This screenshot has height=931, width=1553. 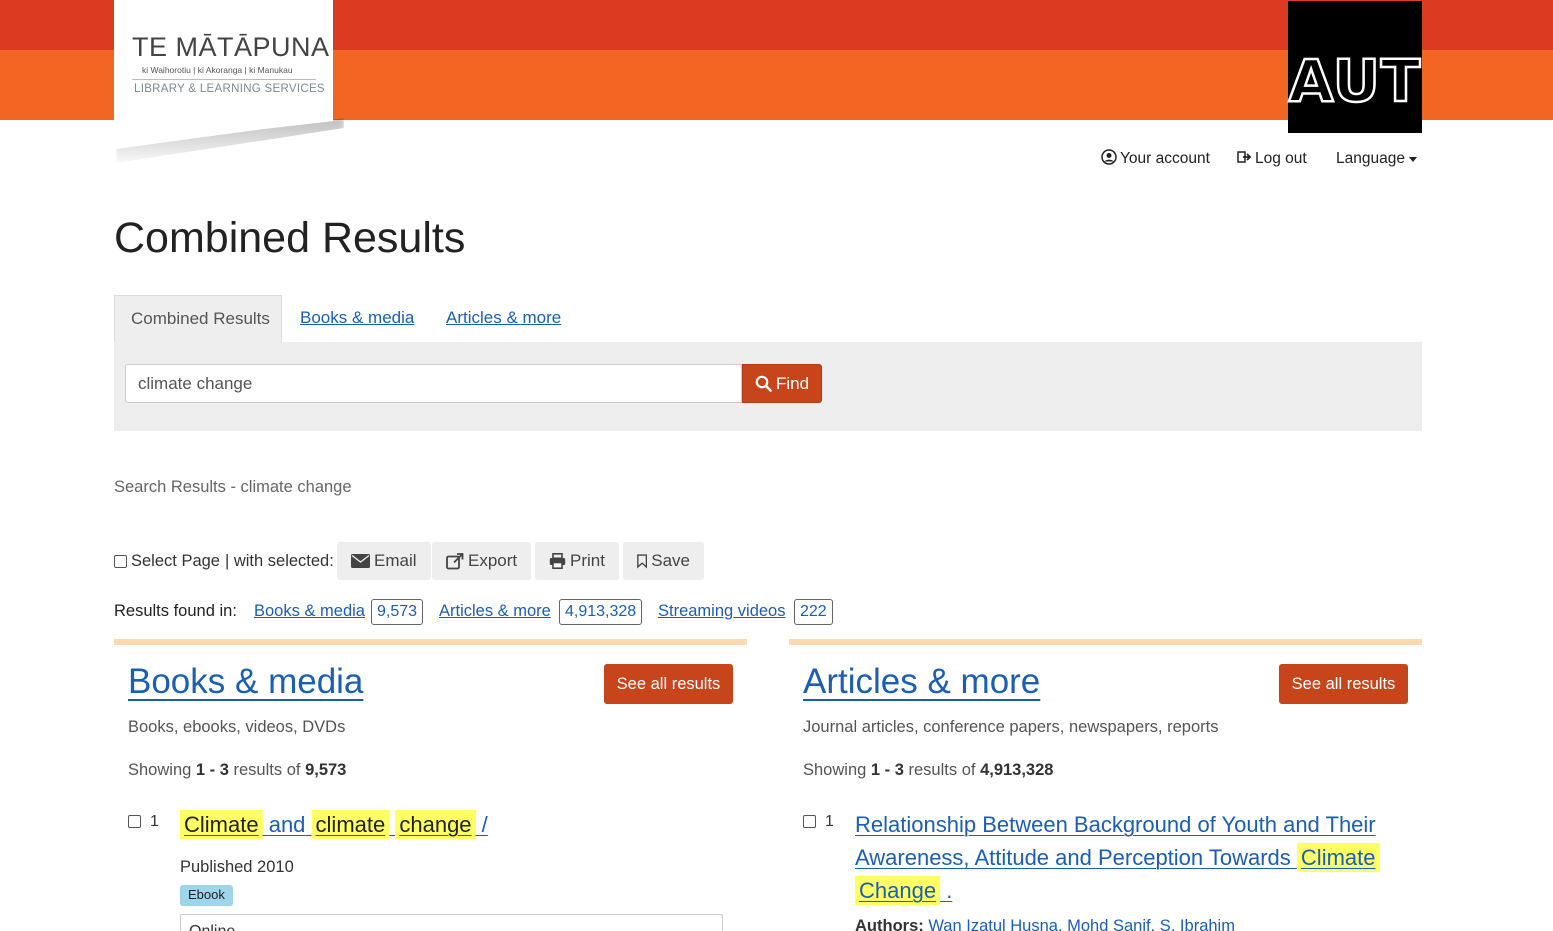 What do you see at coordinates (455, 560) in the screenshot?
I see `external-link-icon` at bounding box center [455, 560].